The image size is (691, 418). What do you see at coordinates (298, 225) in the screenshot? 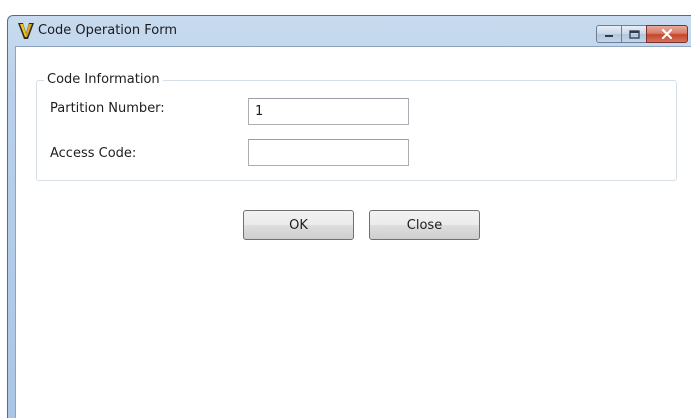
I see `ok-button: OK` at bounding box center [298, 225].